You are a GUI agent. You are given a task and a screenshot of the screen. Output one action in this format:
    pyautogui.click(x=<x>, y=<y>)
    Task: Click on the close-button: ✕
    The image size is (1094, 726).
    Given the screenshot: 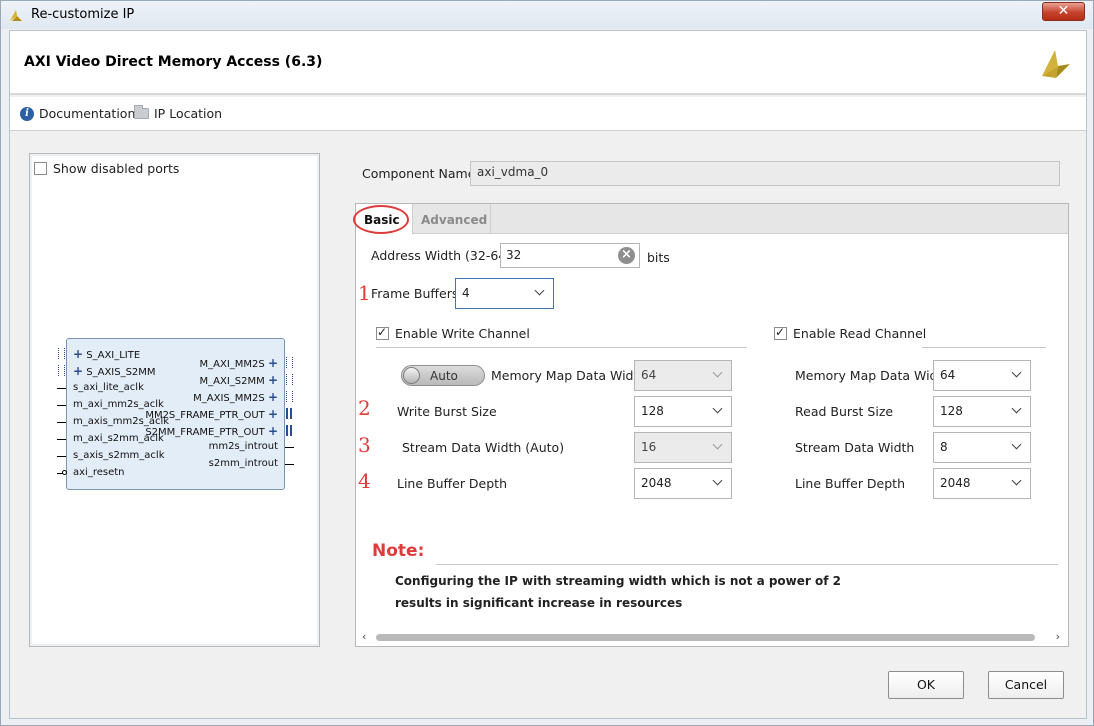 What is the action you would take?
    pyautogui.click(x=1063, y=11)
    